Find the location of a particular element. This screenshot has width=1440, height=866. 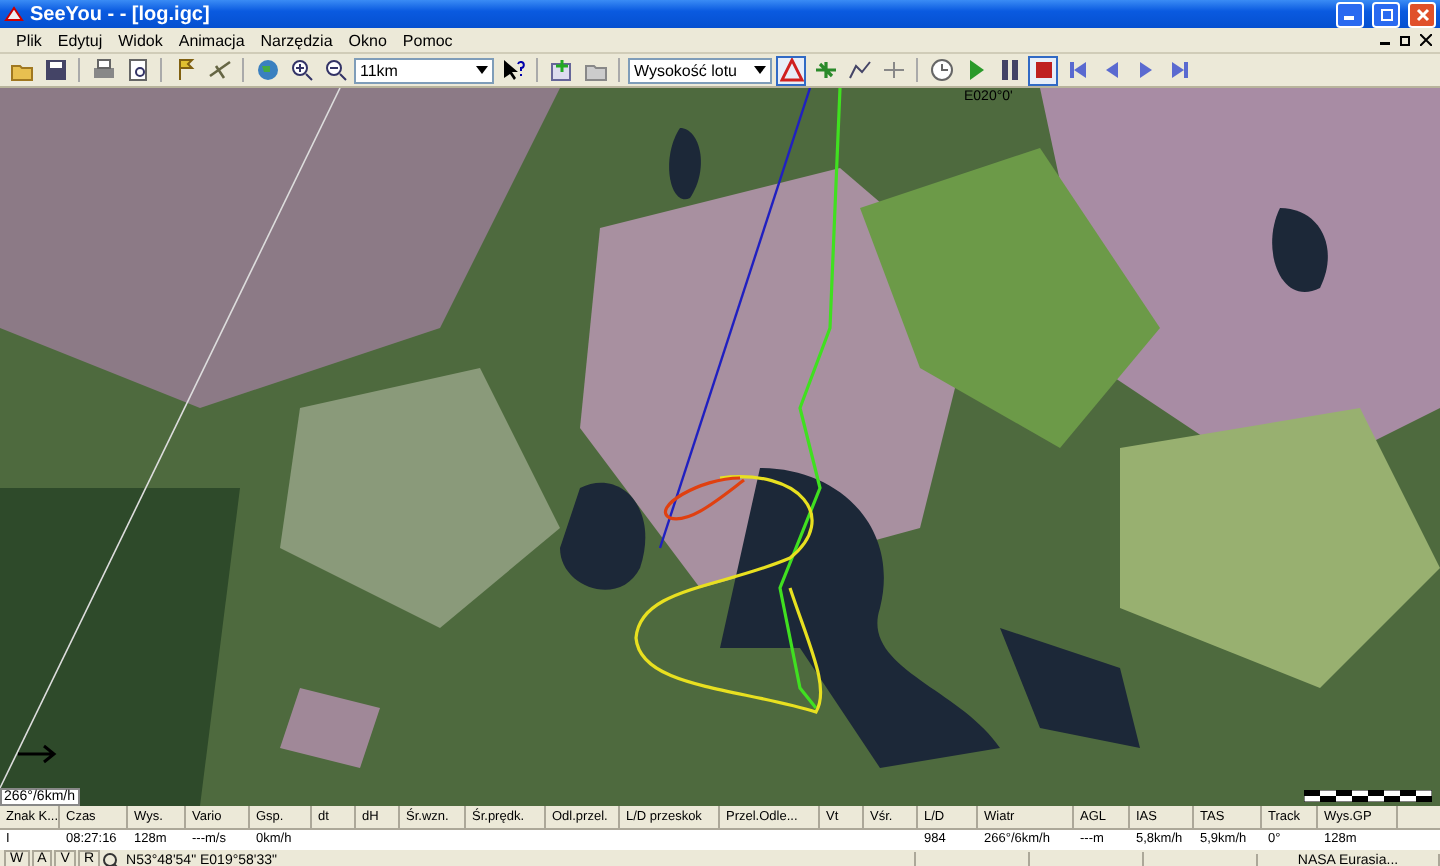

clock-icon is located at coordinates (941, 70).